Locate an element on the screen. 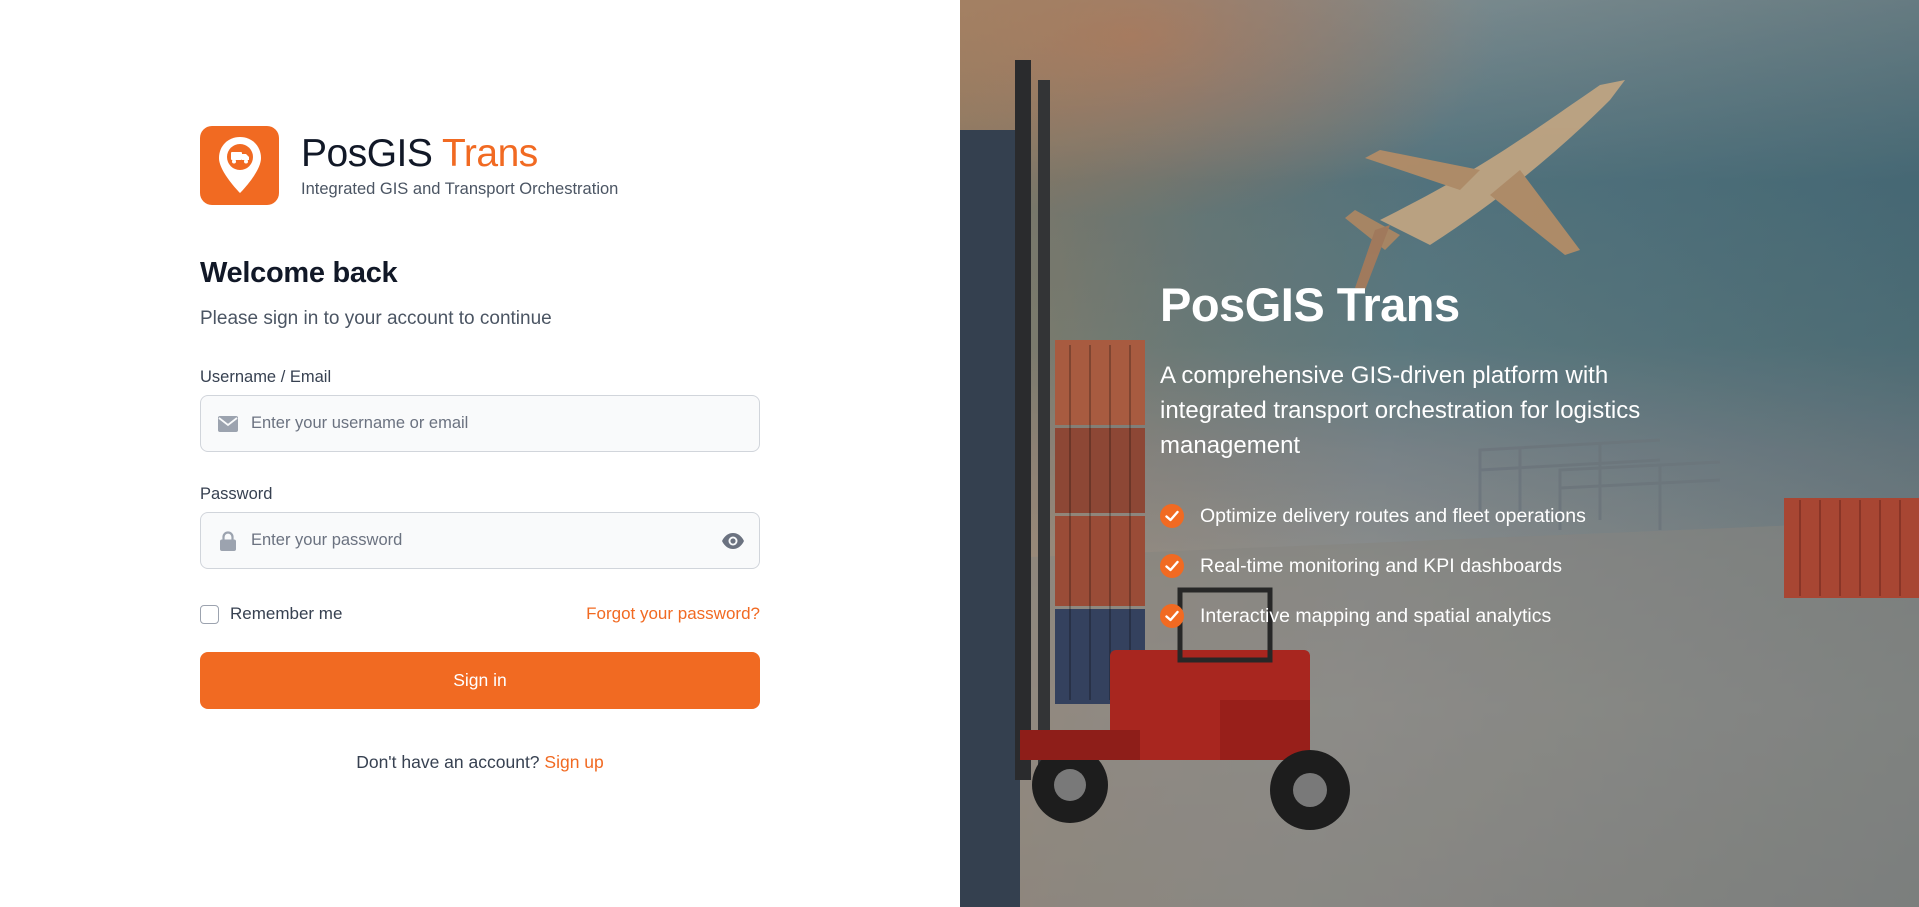 The image size is (1919, 907). password-field is located at coordinates (480, 540).